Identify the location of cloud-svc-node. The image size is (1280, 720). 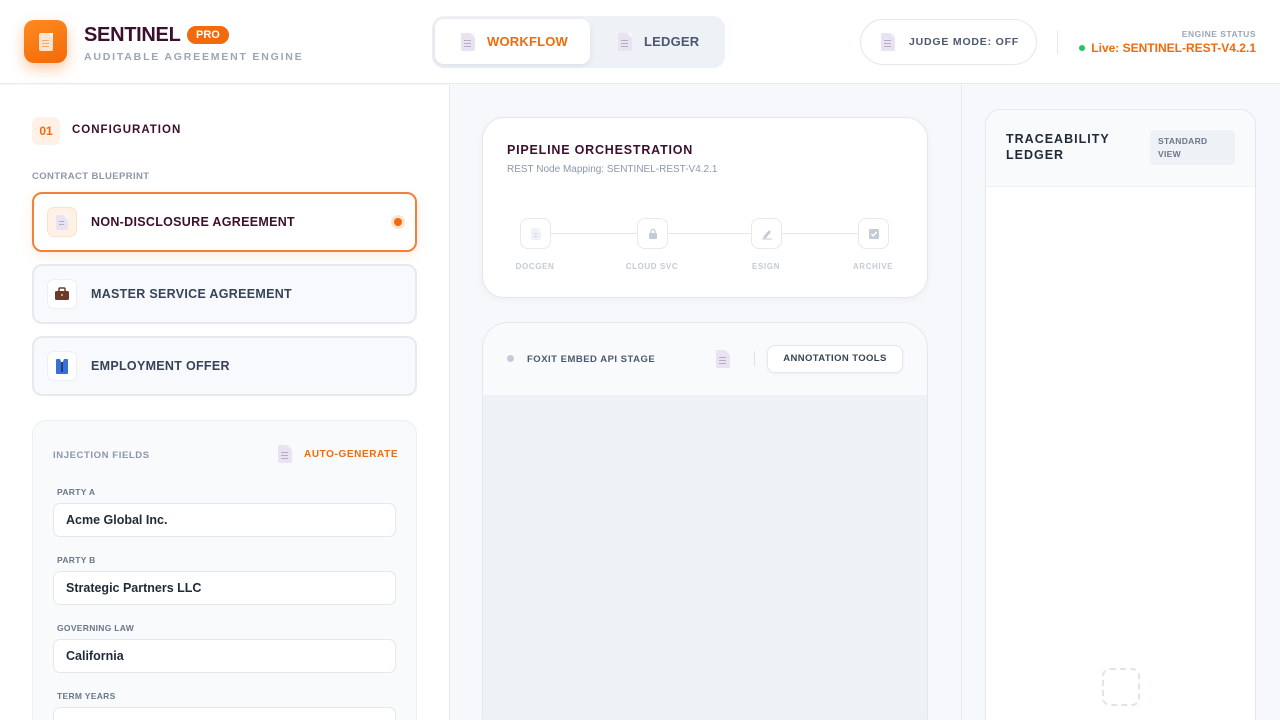
(652, 233).